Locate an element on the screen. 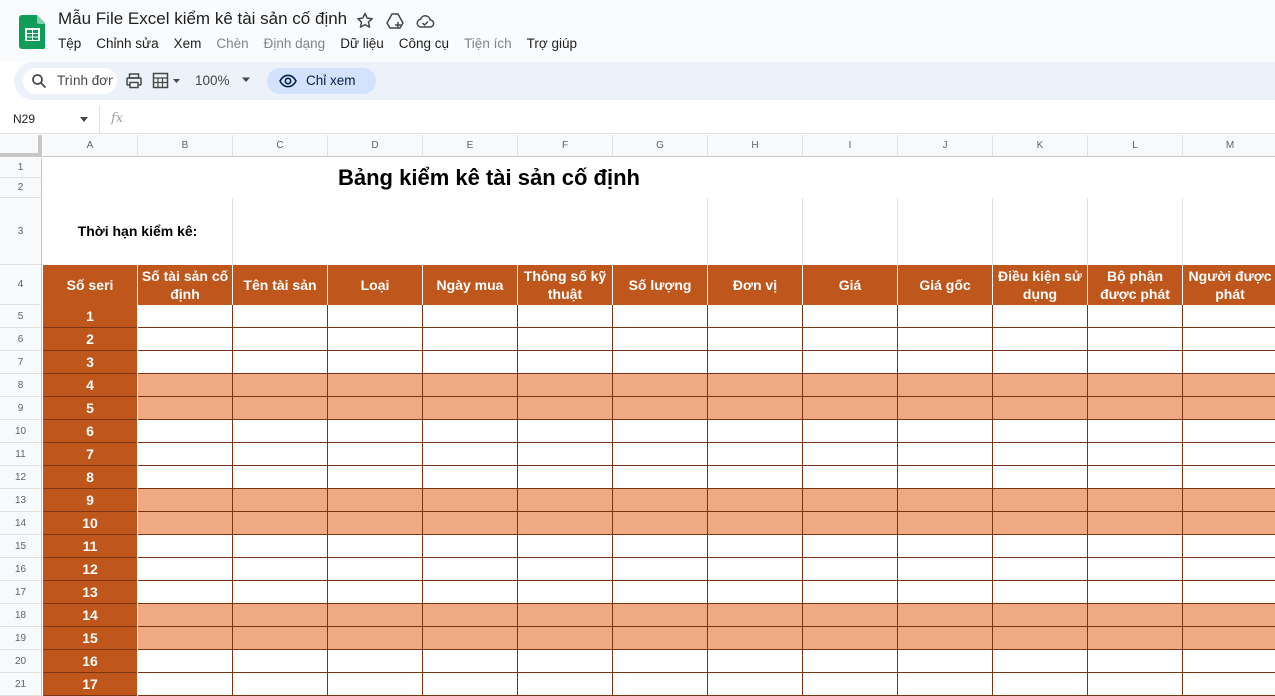 The width and height of the screenshot is (1275, 696). serial-number-cell: 4 is located at coordinates (90, 385).